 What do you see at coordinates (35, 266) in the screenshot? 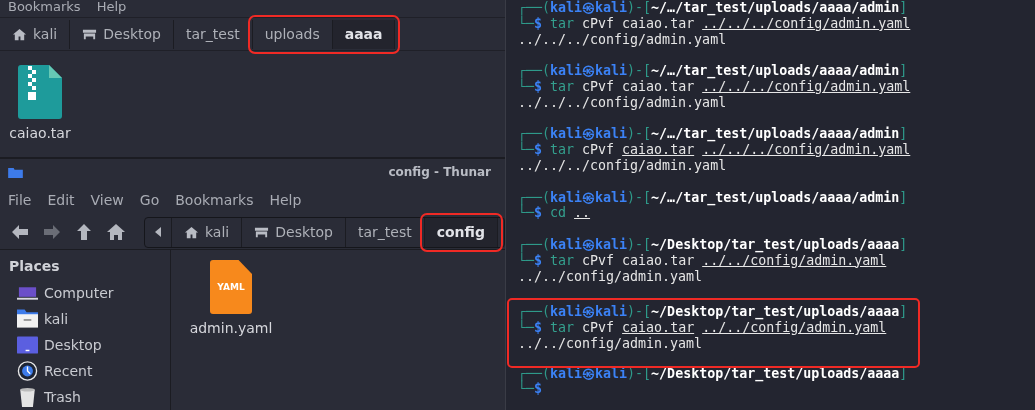
I see `sidebar-heading: Places` at bounding box center [35, 266].